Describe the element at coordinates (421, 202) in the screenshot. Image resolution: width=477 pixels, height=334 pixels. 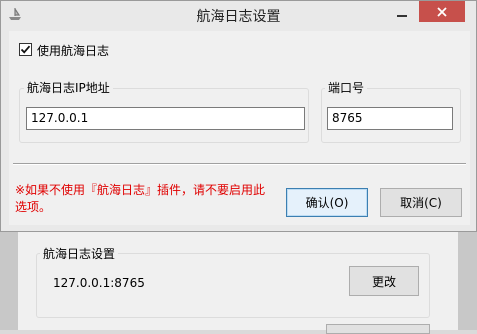
I see `cancel-button: 取消(C)` at that location.